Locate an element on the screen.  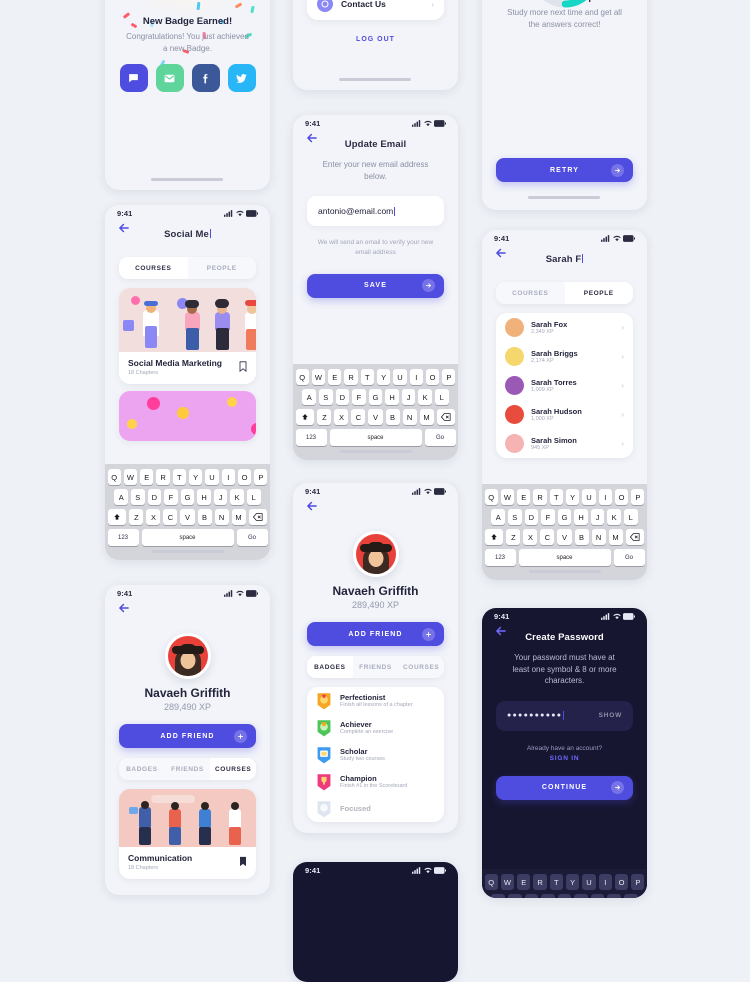
course-card-secondary is located at coordinates (187, 415).